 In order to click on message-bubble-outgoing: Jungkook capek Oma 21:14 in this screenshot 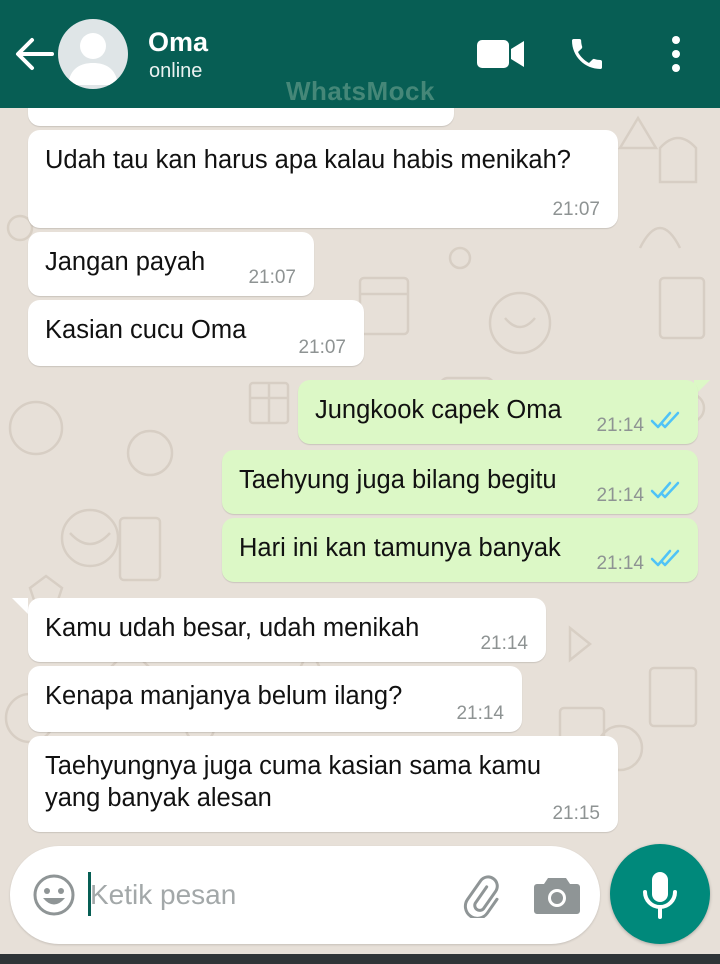, I will do `click(498, 412)`.